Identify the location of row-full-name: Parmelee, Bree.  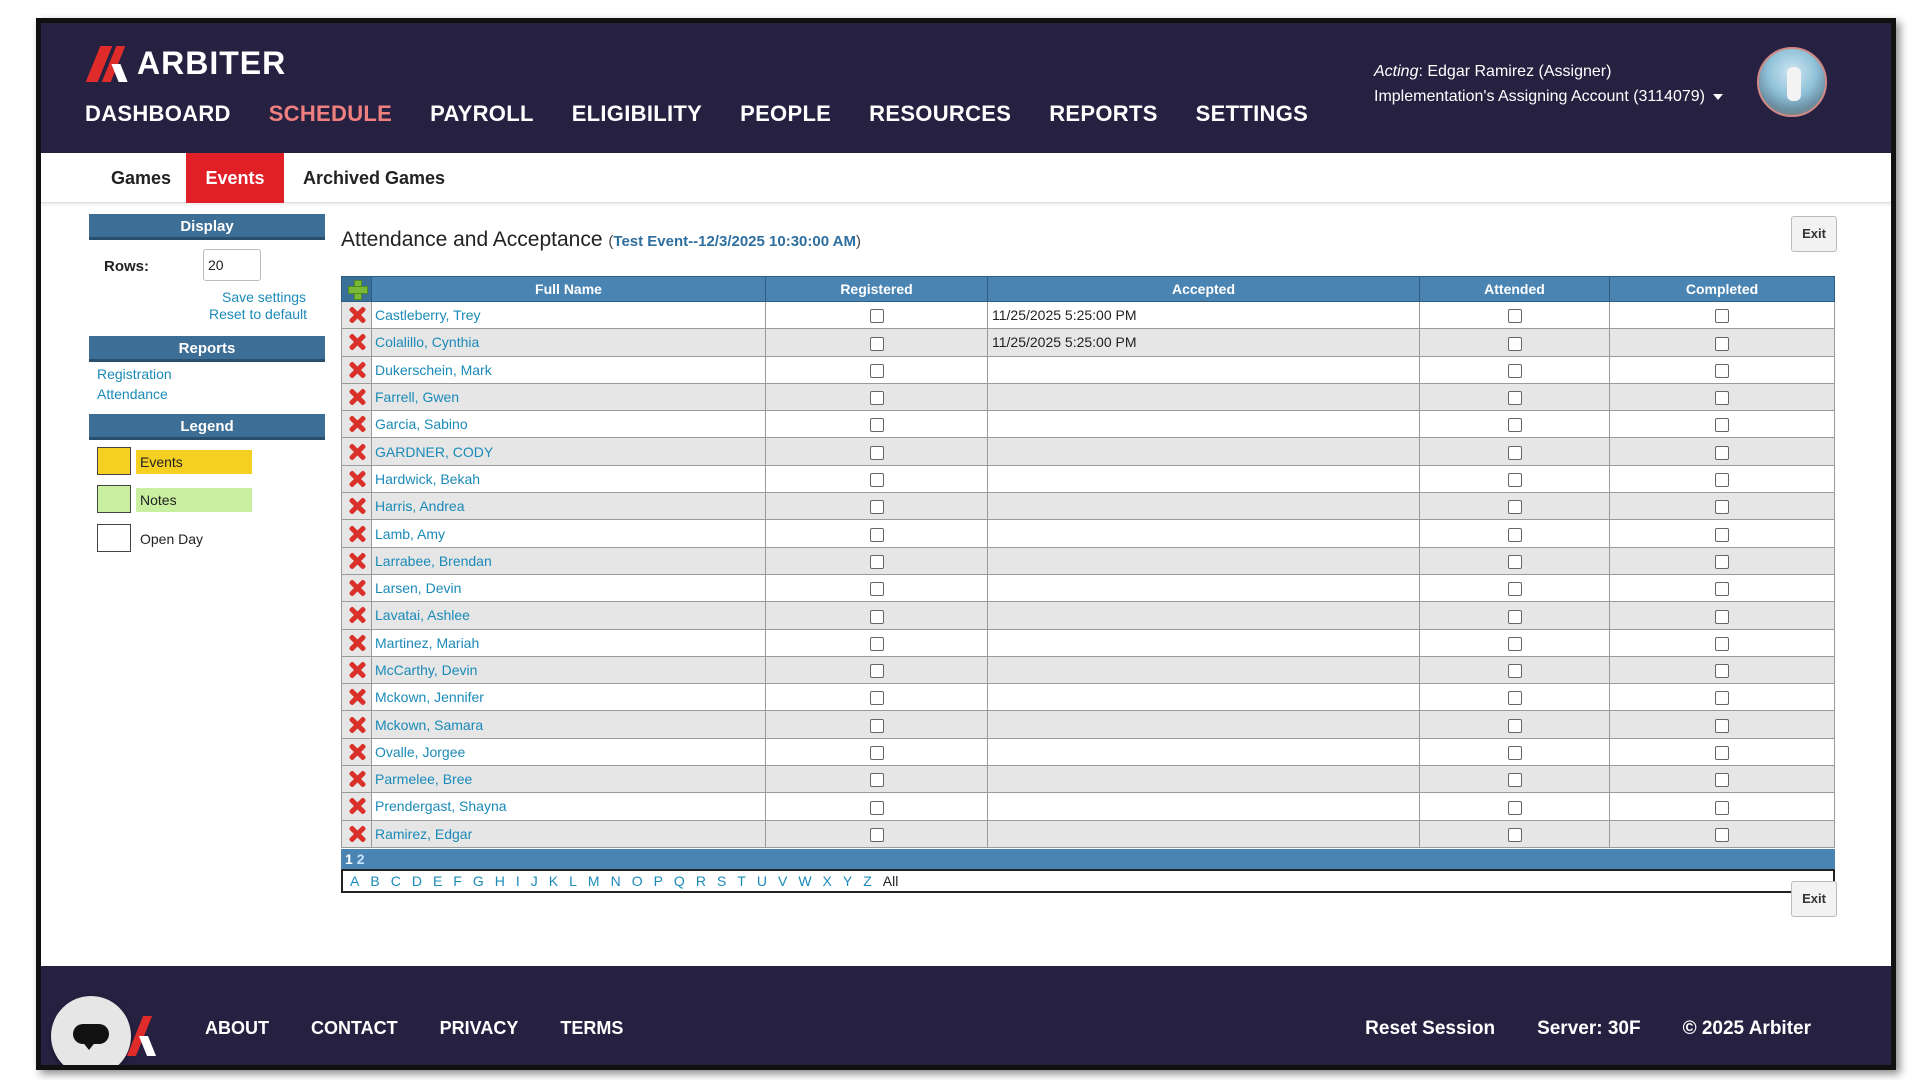
(568, 779).